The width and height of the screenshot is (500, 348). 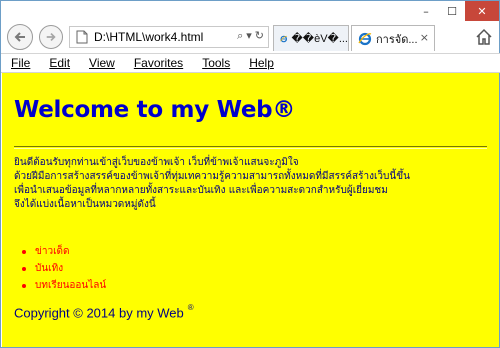 I want to click on menu-edit: Edit, so click(x=59, y=63).